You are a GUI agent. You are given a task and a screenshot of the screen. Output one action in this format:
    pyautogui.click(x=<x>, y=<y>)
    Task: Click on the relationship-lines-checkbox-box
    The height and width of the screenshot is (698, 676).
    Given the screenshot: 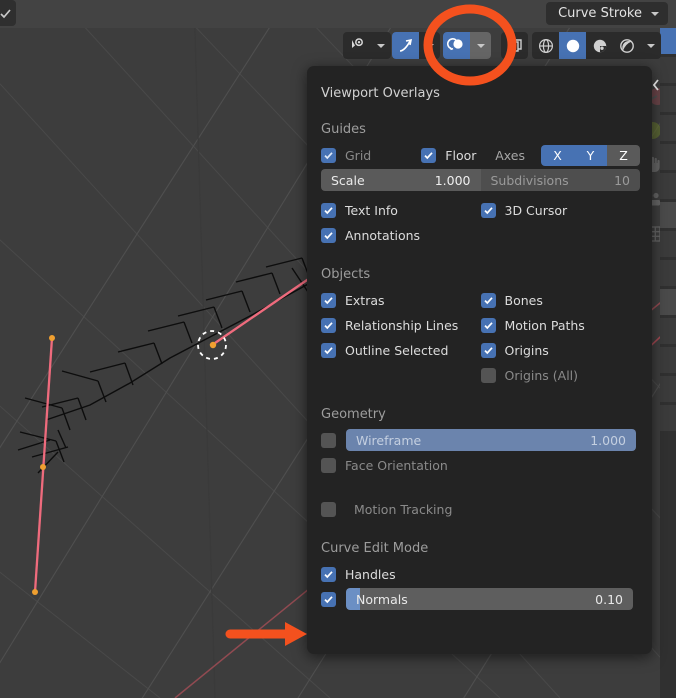 What is the action you would take?
    pyautogui.click(x=328, y=325)
    